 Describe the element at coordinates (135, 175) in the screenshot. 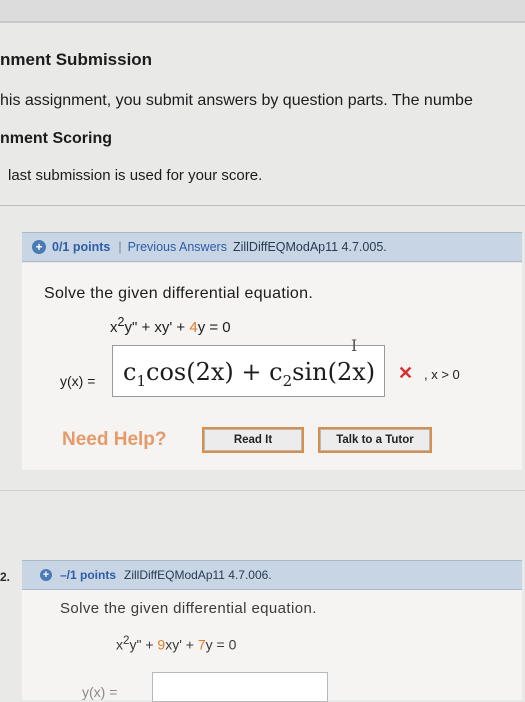

I see `scoring-text: last submission is used for your score.` at that location.